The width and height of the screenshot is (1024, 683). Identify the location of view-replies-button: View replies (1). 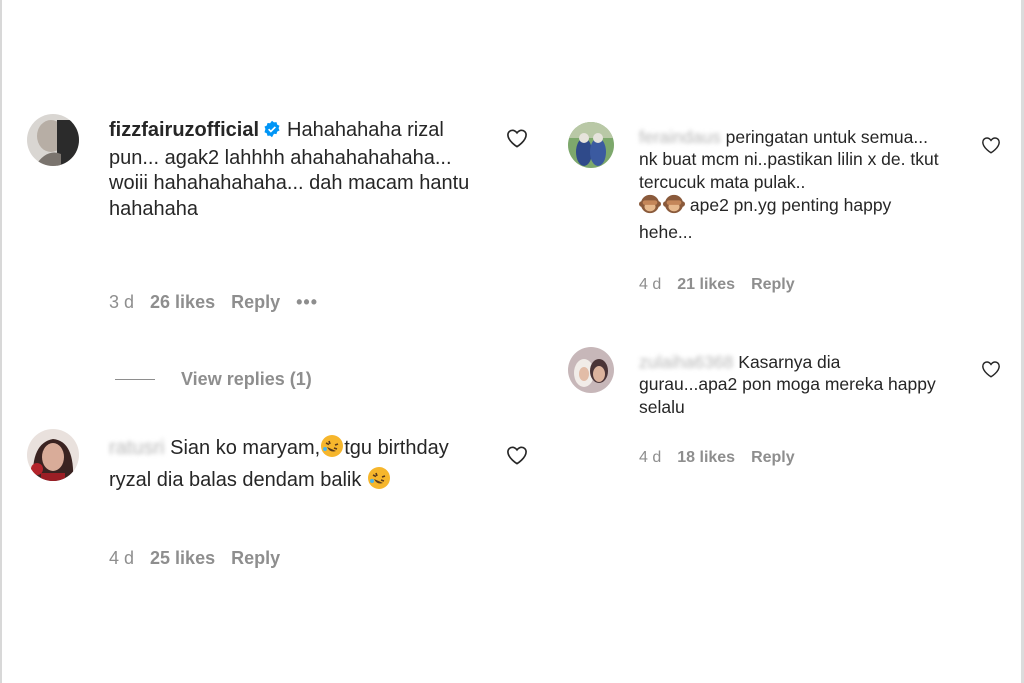
(246, 379).